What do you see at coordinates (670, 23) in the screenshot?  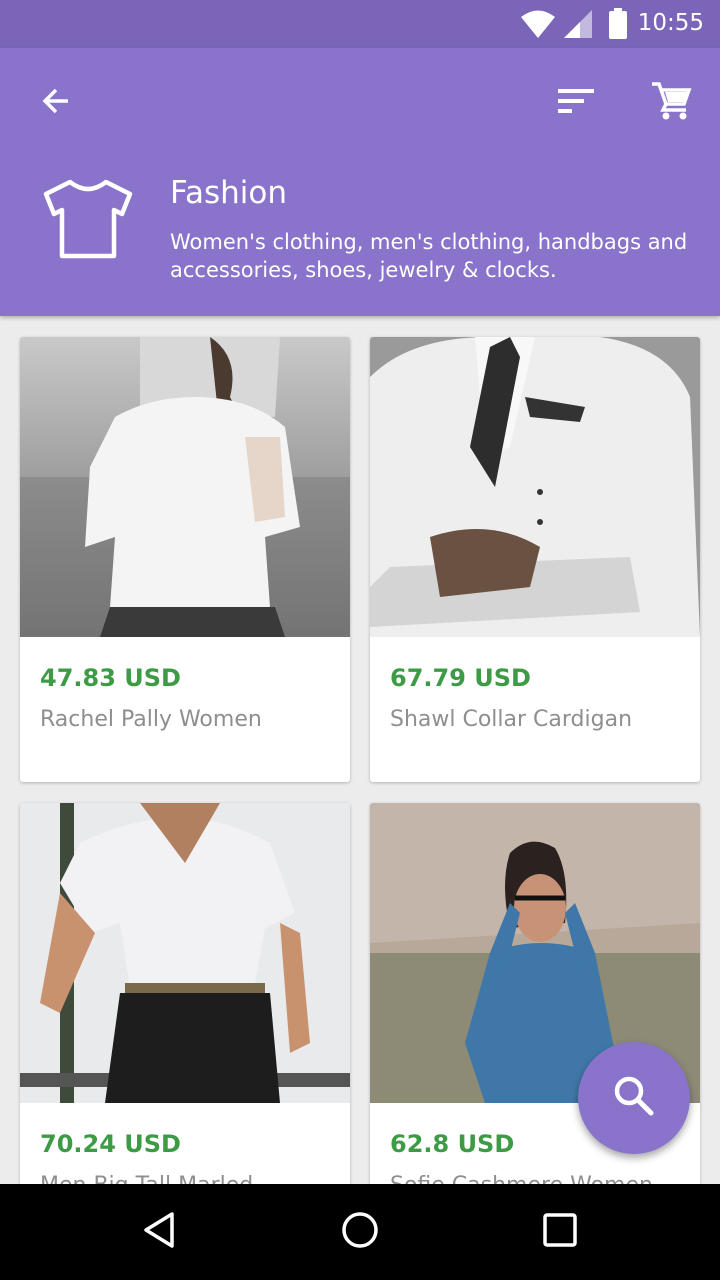 I see `status-time: 10:55` at bounding box center [670, 23].